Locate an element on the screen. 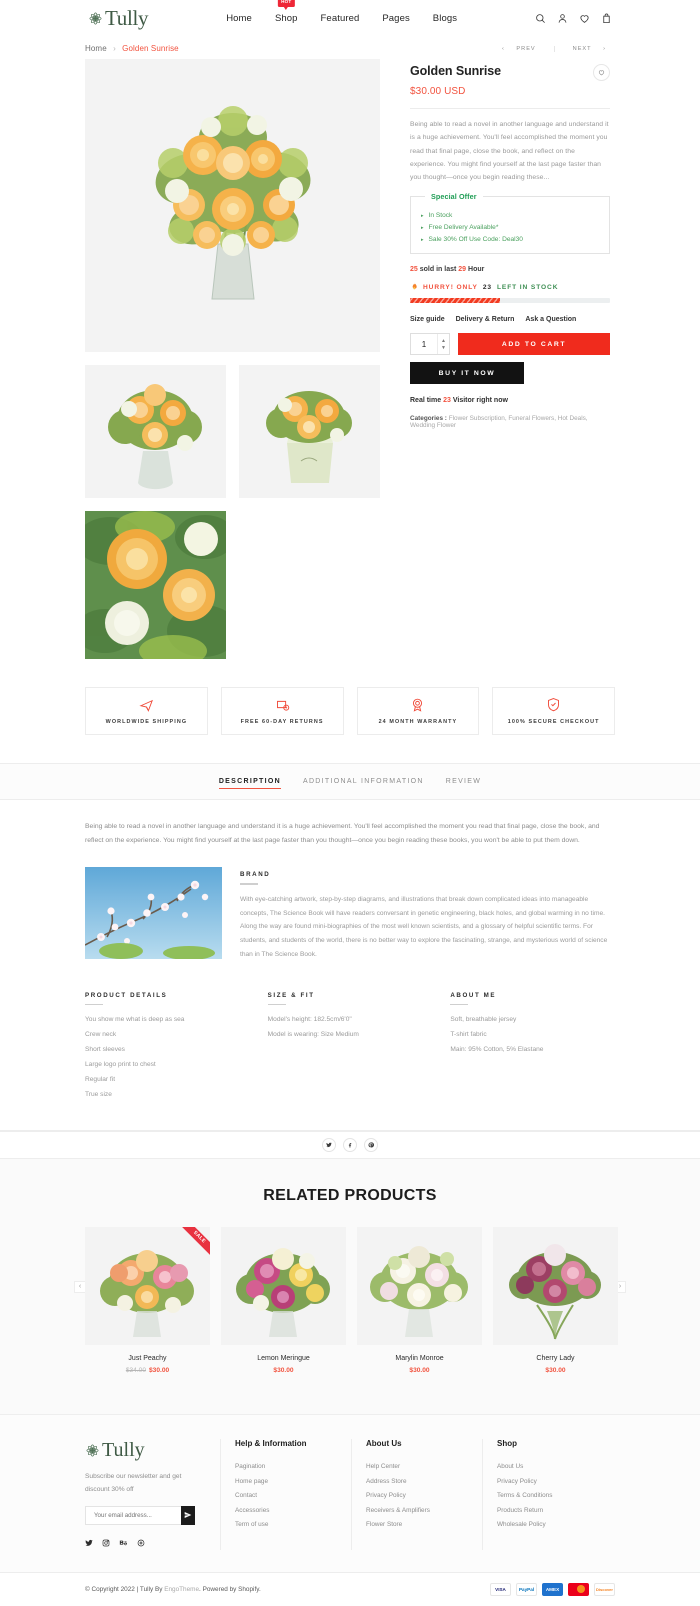 This screenshot has height=1606, width=700. footer-behance-icon is located at coordinates (123, 1544).